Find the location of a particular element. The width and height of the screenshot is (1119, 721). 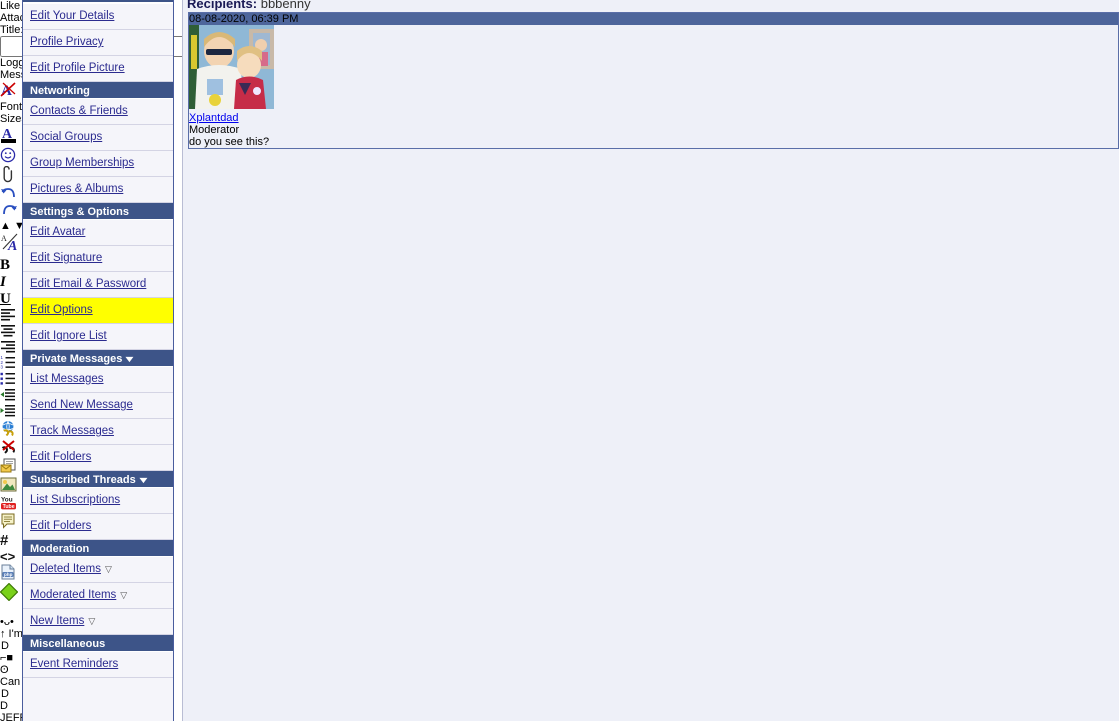

sidebar-item-edit-email-password: Edit Email & Password is located at coordinates (98, 285).